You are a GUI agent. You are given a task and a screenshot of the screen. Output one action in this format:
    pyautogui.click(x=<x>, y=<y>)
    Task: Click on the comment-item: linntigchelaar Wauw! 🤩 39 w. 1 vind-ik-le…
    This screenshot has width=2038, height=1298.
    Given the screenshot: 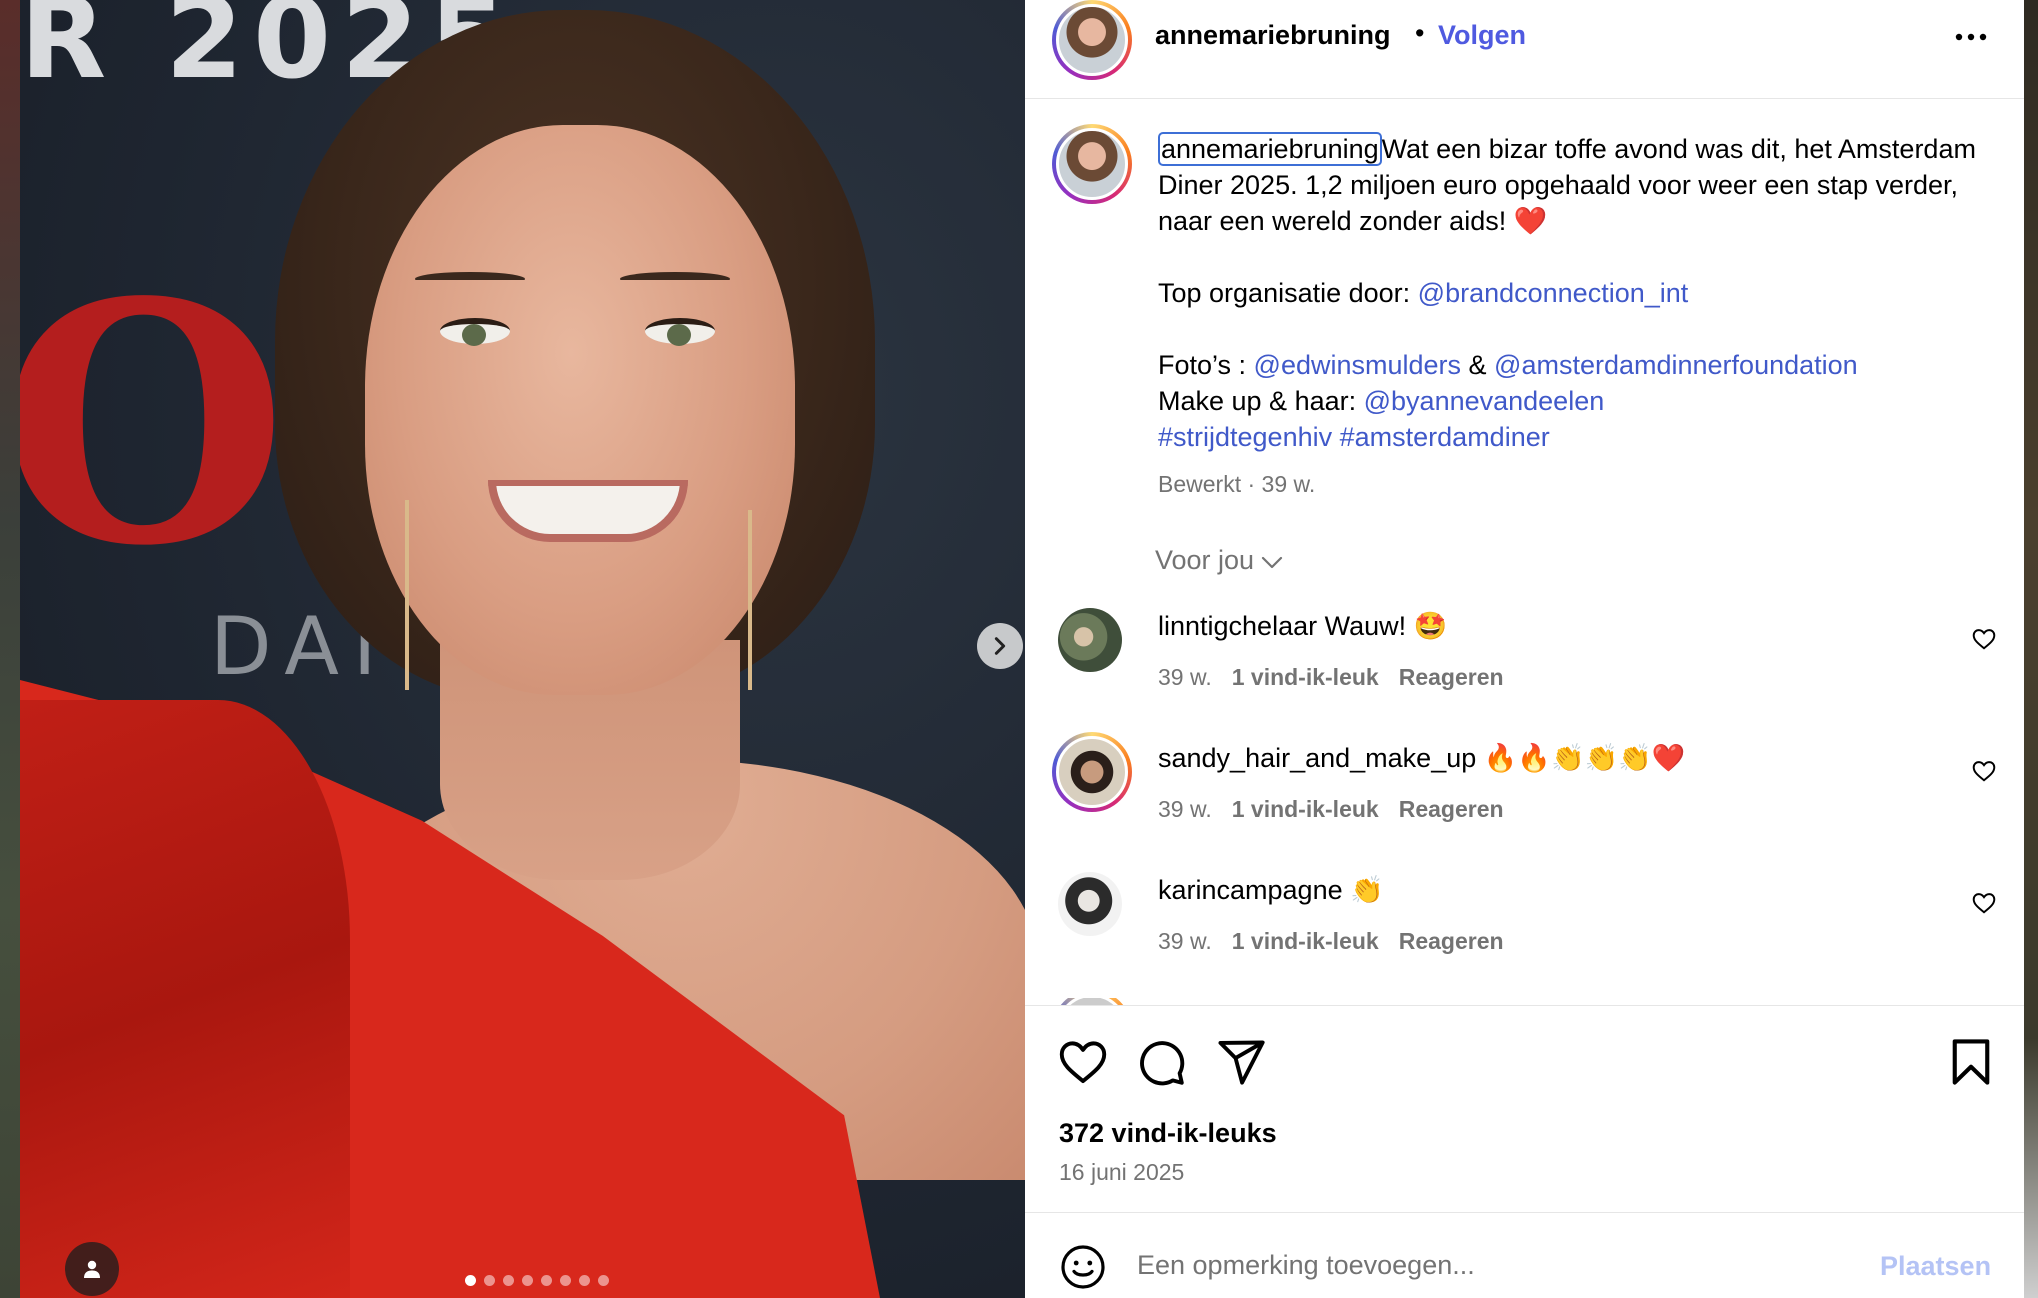 What is the action you would take?
    pyautogui.click(x=1524, y=663)
    